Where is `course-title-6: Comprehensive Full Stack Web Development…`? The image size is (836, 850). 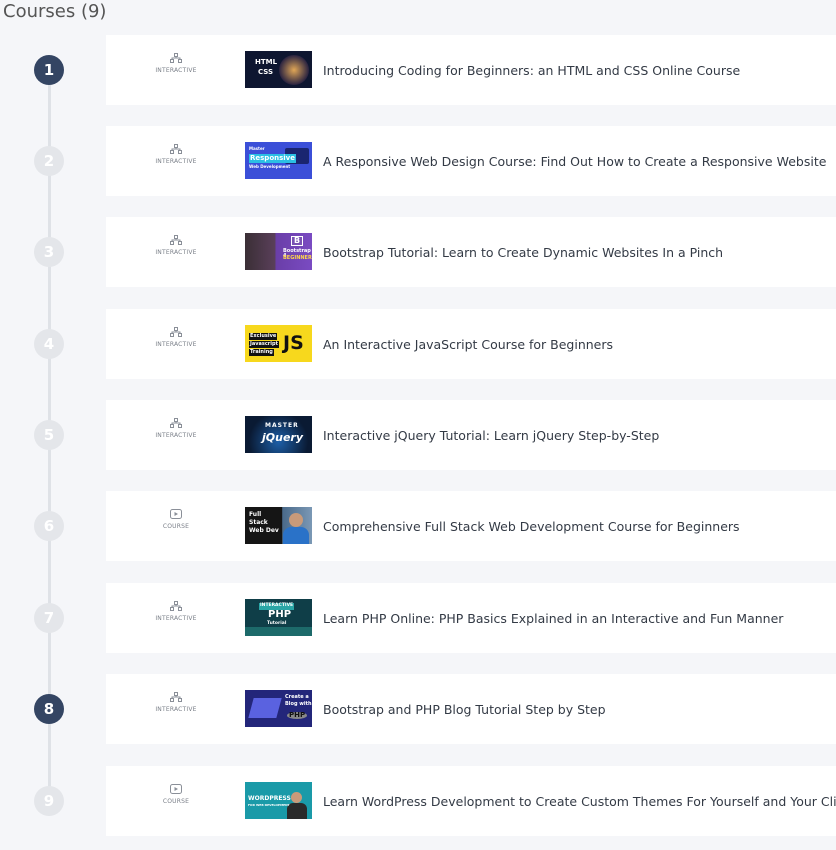
course-title-6: Comprehensive Full Stack Web Development… is located at coordinates (531, 526).